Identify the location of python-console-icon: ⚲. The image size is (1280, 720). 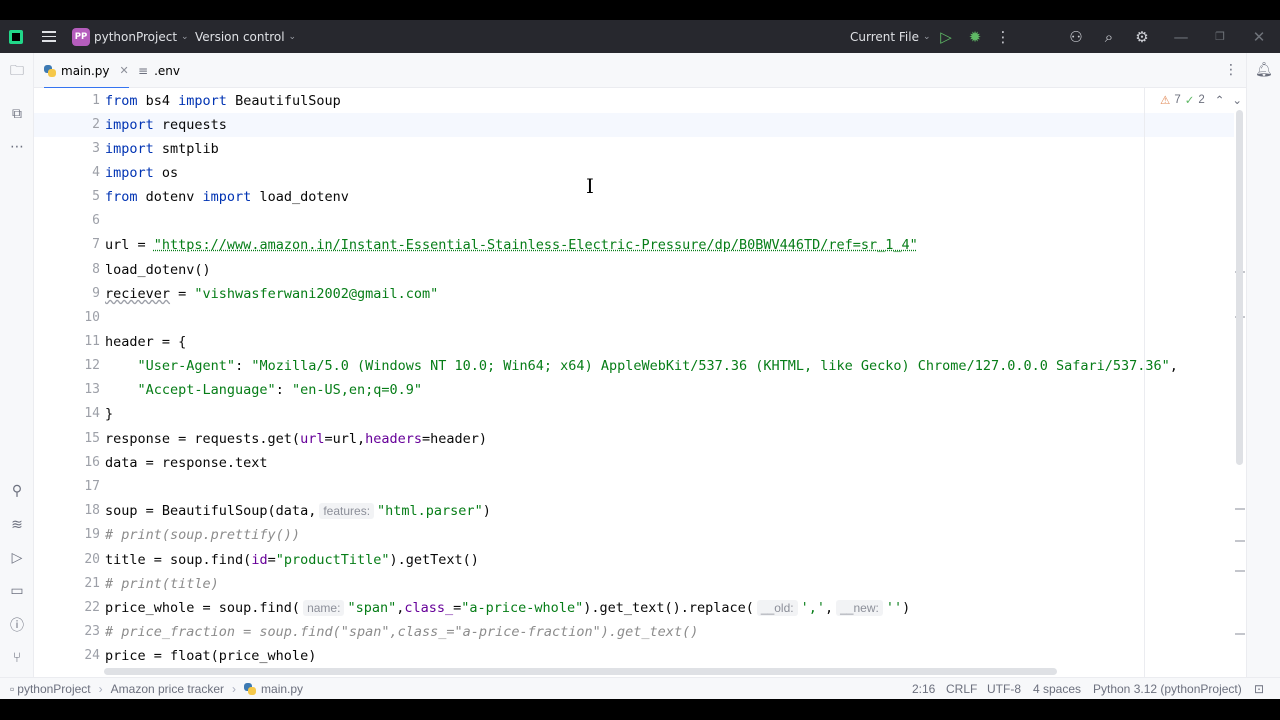
(17, 491).